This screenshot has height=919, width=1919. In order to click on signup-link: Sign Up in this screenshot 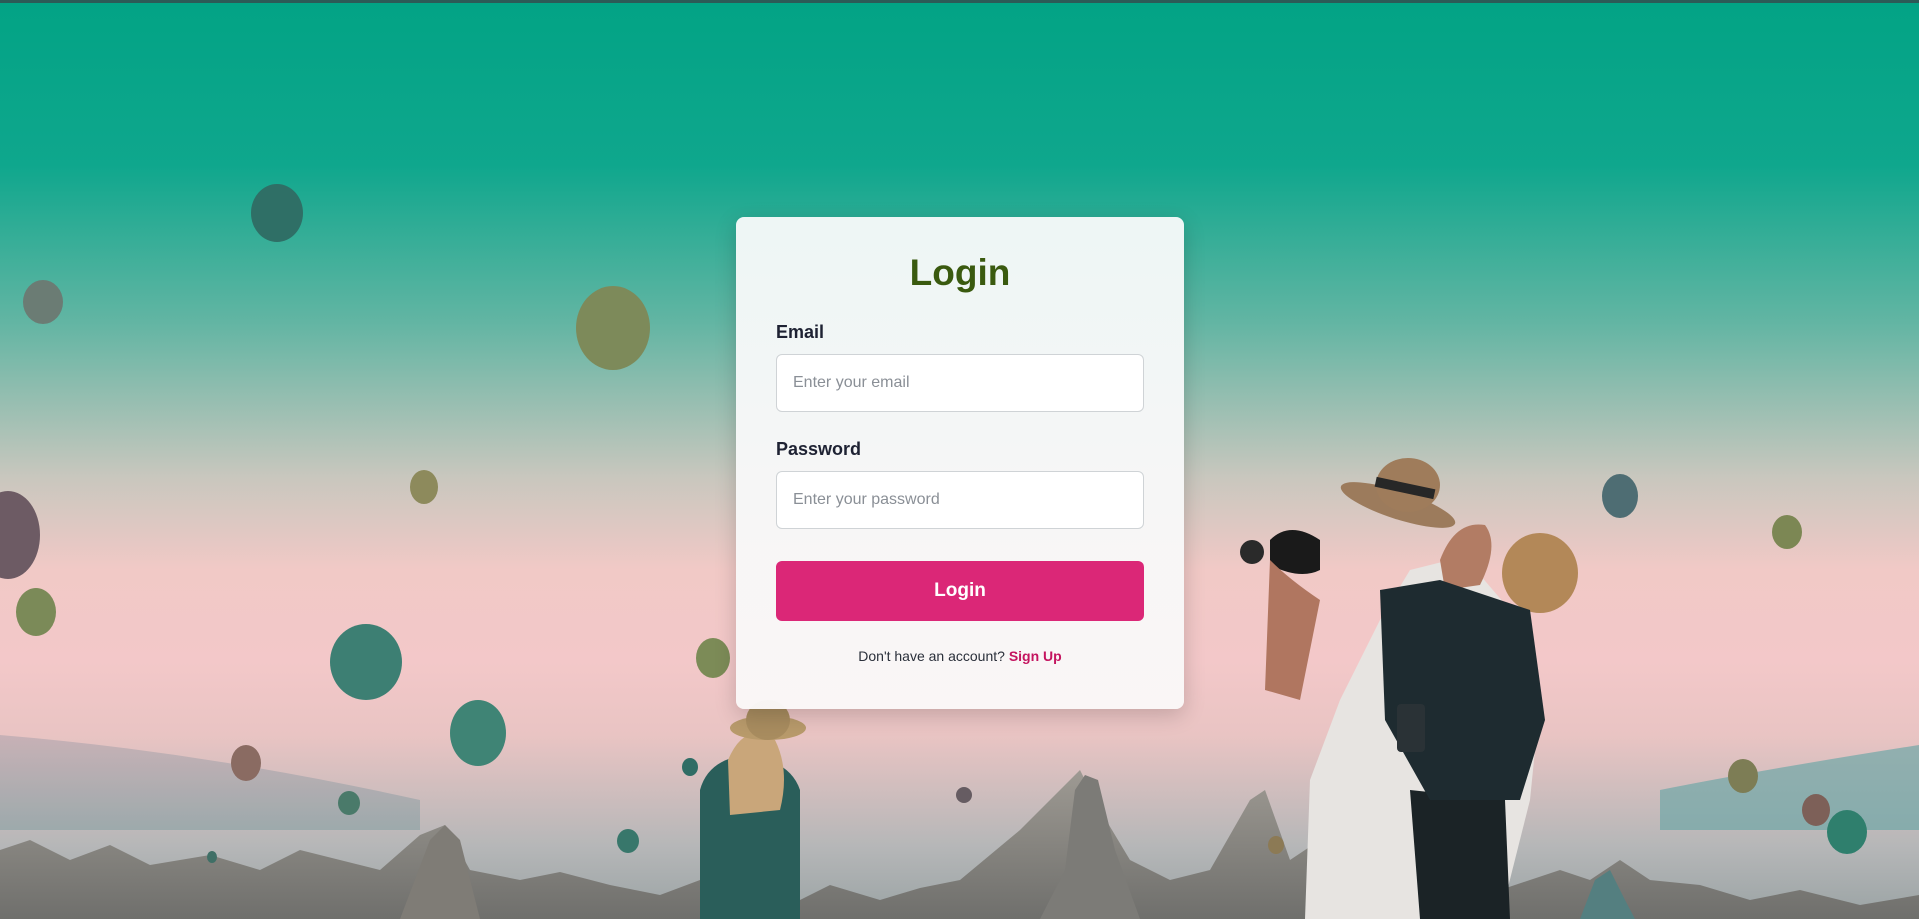, I will do `click(1035, 656)`.